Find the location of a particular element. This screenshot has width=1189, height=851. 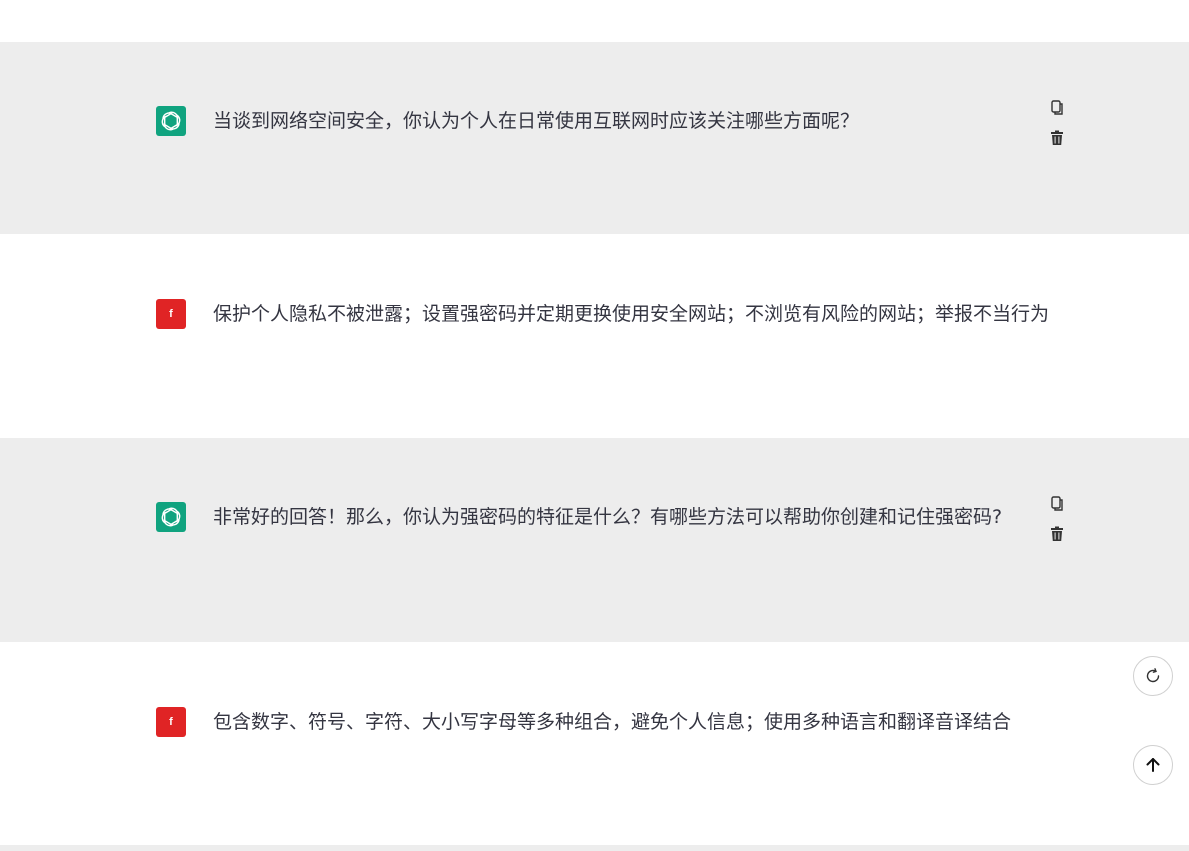

arrow-up-icon is located at coordinates (1153, 765).